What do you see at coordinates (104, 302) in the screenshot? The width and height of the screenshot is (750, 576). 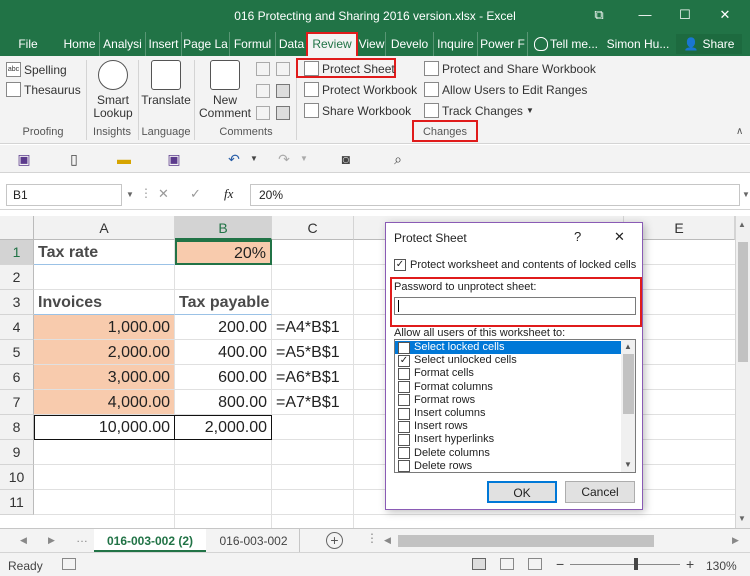 I see `cell-a3: Invoices` at bounding box center [104, 302].